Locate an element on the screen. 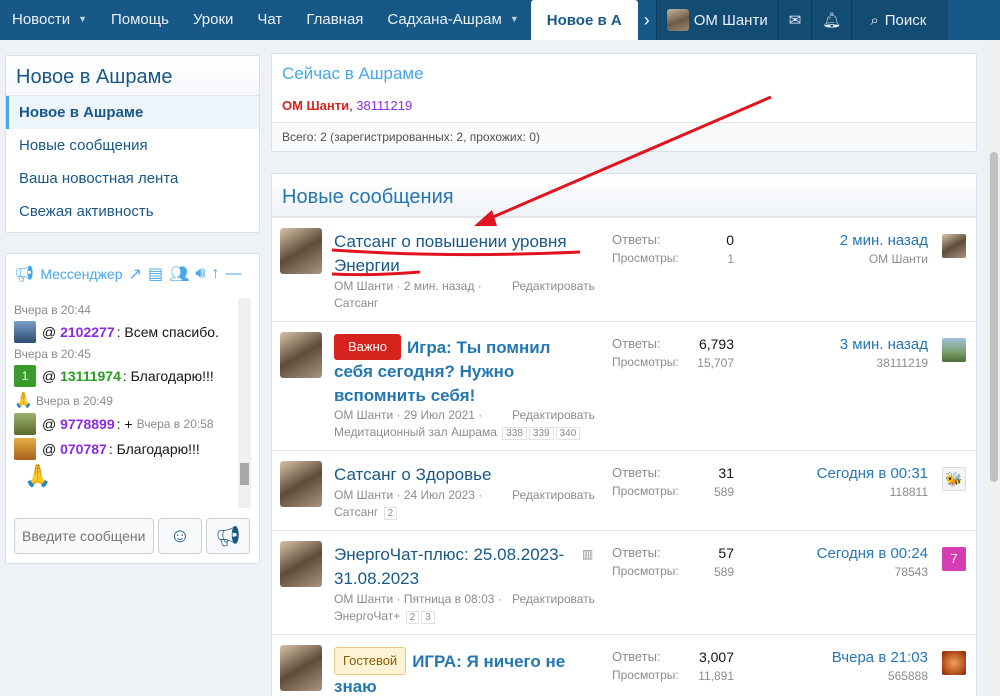 The image size is (1000, 696). sidebar-item-latest-activity: Свежая активность is located at coordinates (132, 211).